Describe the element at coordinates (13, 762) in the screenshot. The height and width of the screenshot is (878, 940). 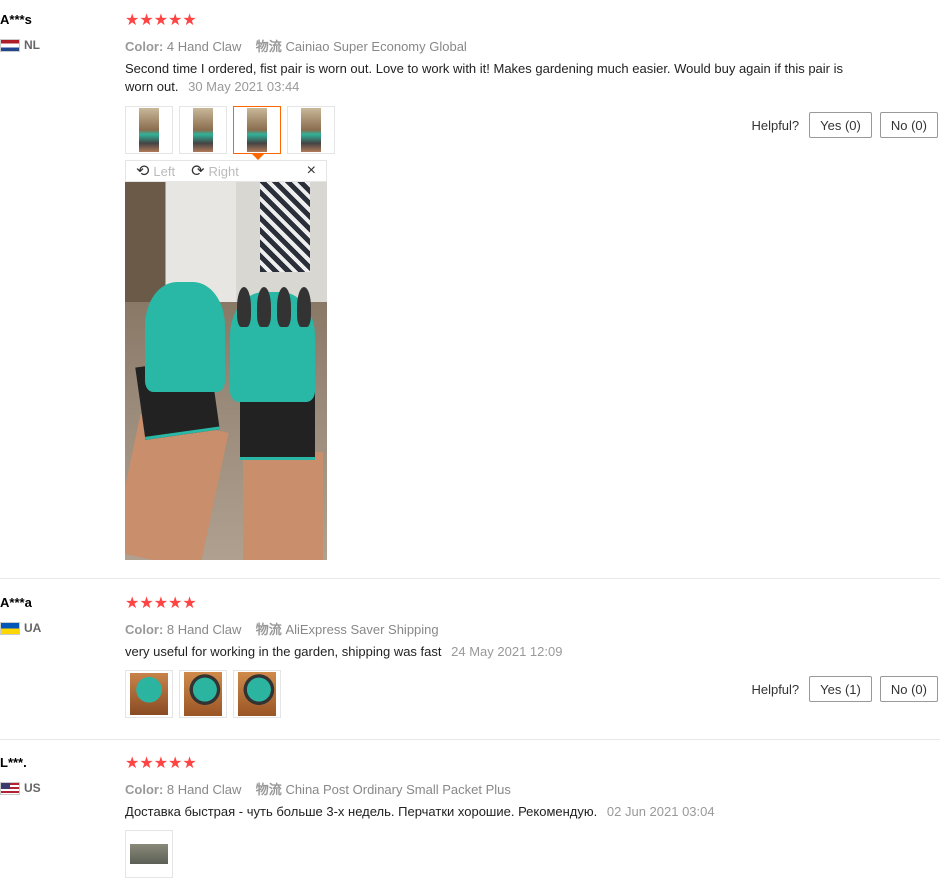
I see `reviewer-name: L***.` at that location.